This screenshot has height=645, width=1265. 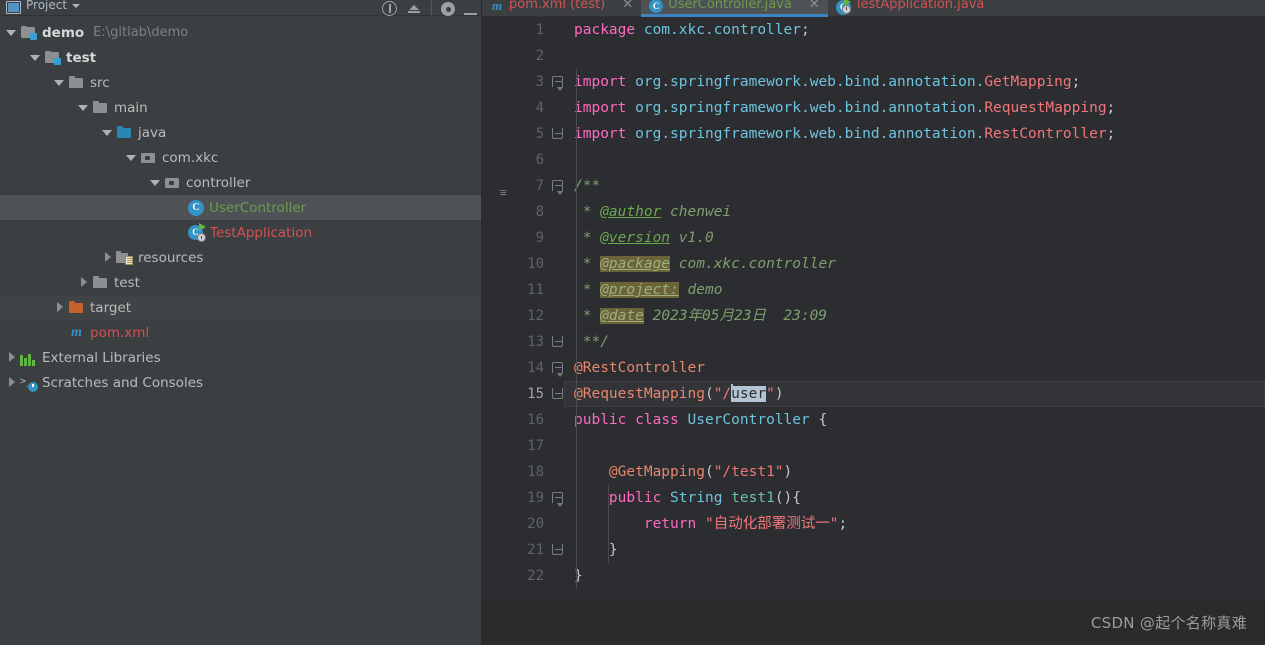 I want to click on code-line: package com.xkc.controller;, so click(x=914, y=30).